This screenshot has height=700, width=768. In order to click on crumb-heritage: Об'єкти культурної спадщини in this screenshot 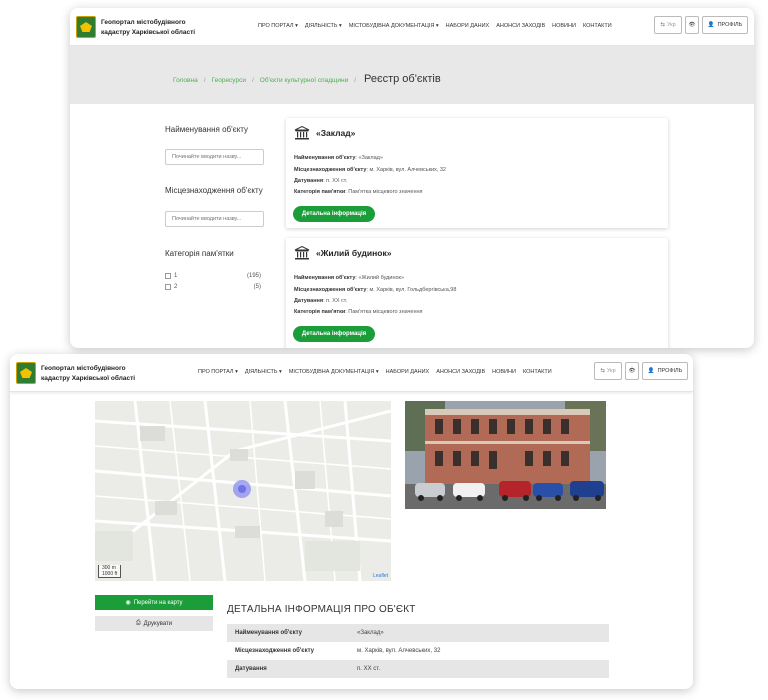, I will do `click(304, 80)`.